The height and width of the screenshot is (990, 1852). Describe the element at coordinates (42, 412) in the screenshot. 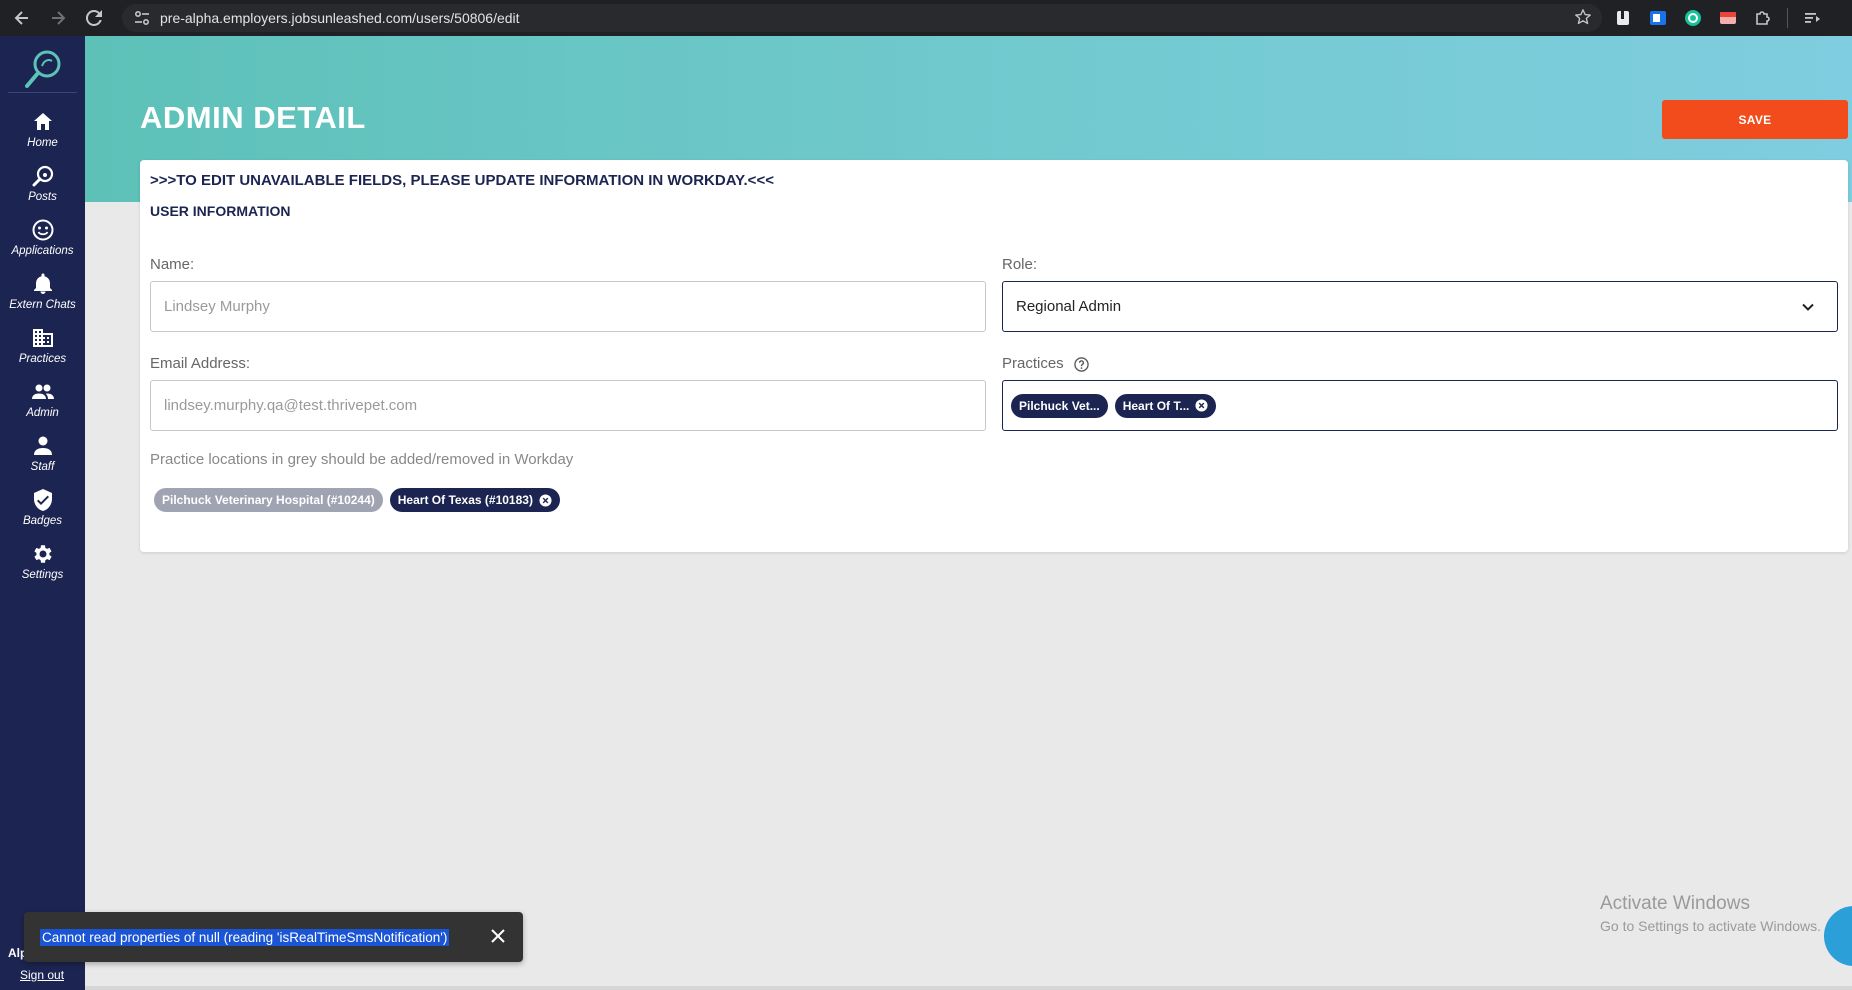

I see `sidebar-item-label: Admin` at that location.